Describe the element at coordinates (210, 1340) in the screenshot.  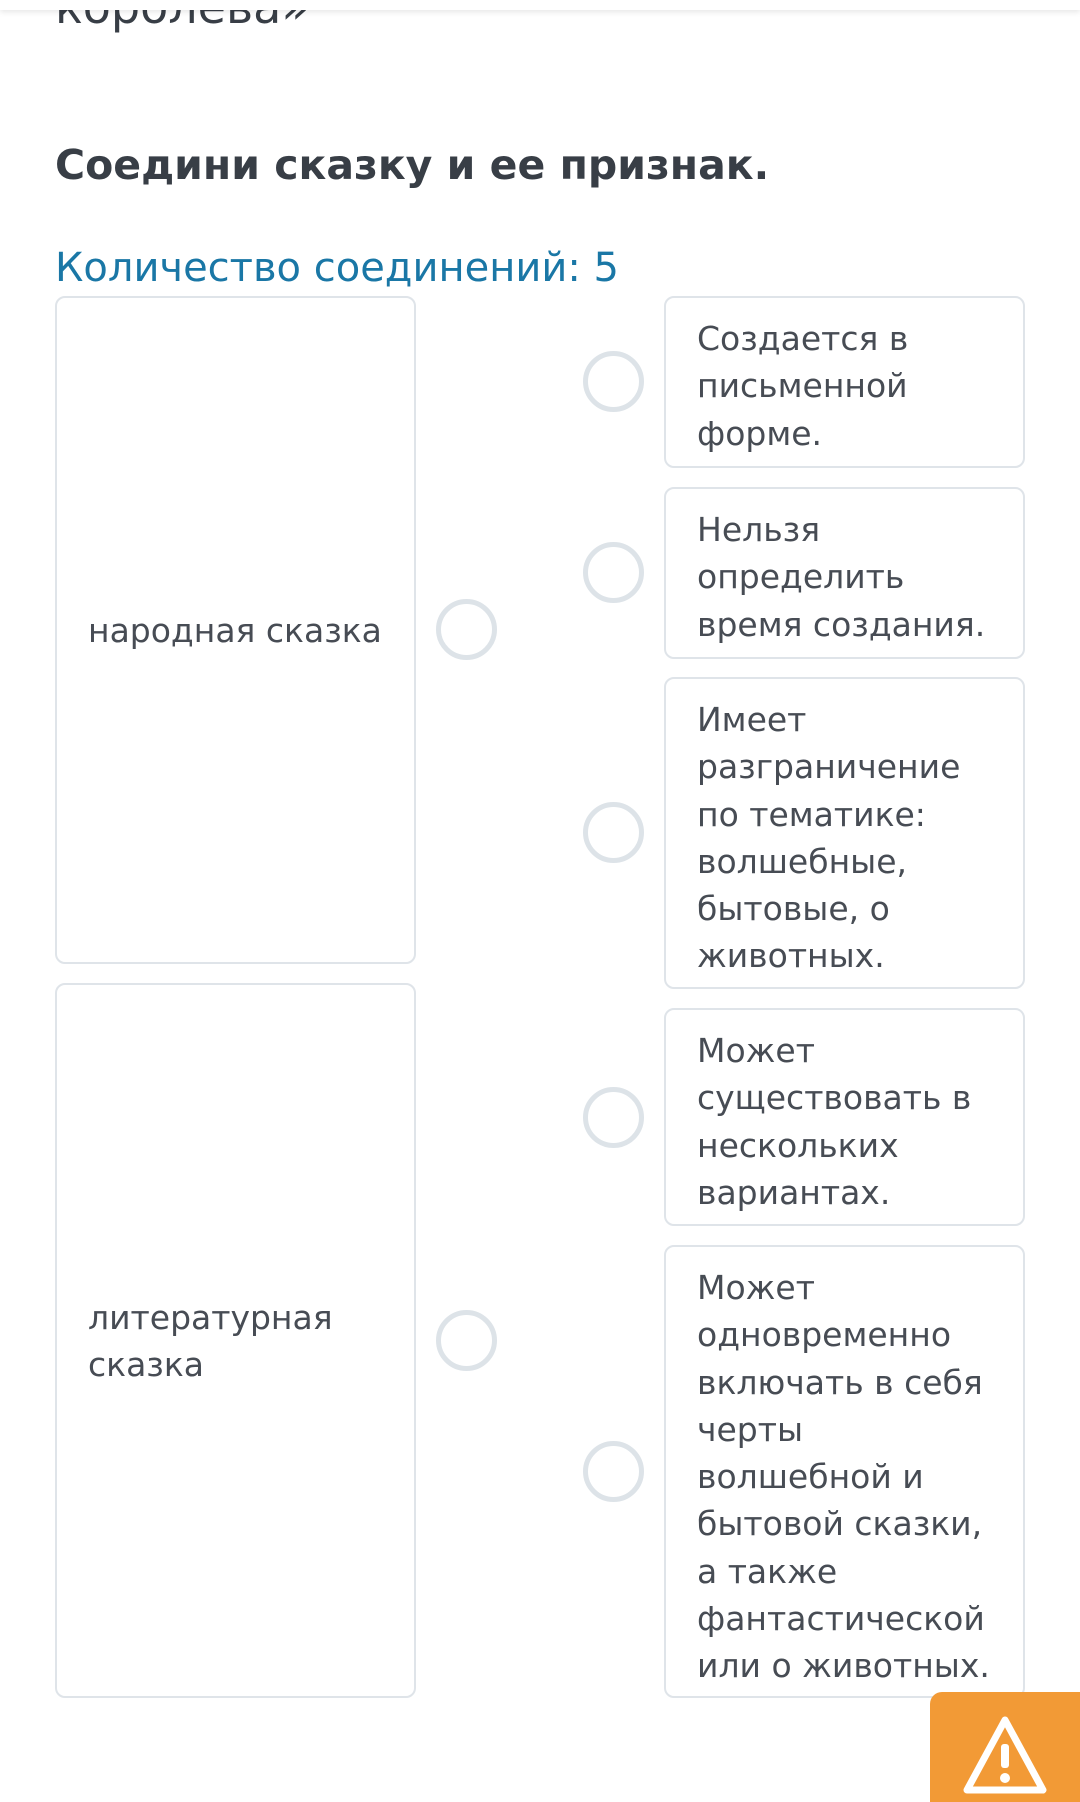
I see `left-item-label: литературная сказка` at that location.